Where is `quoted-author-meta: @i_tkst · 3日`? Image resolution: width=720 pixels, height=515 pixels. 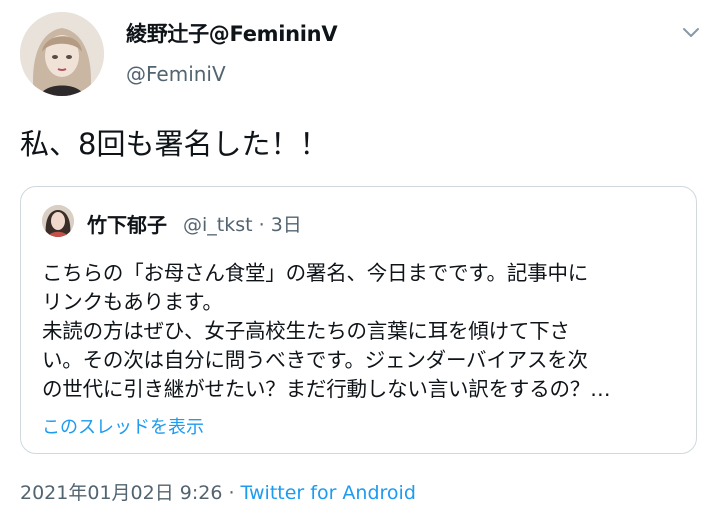 quoted-author-meta: @i_tkst · 3日 is located at coordinates (242, 225).